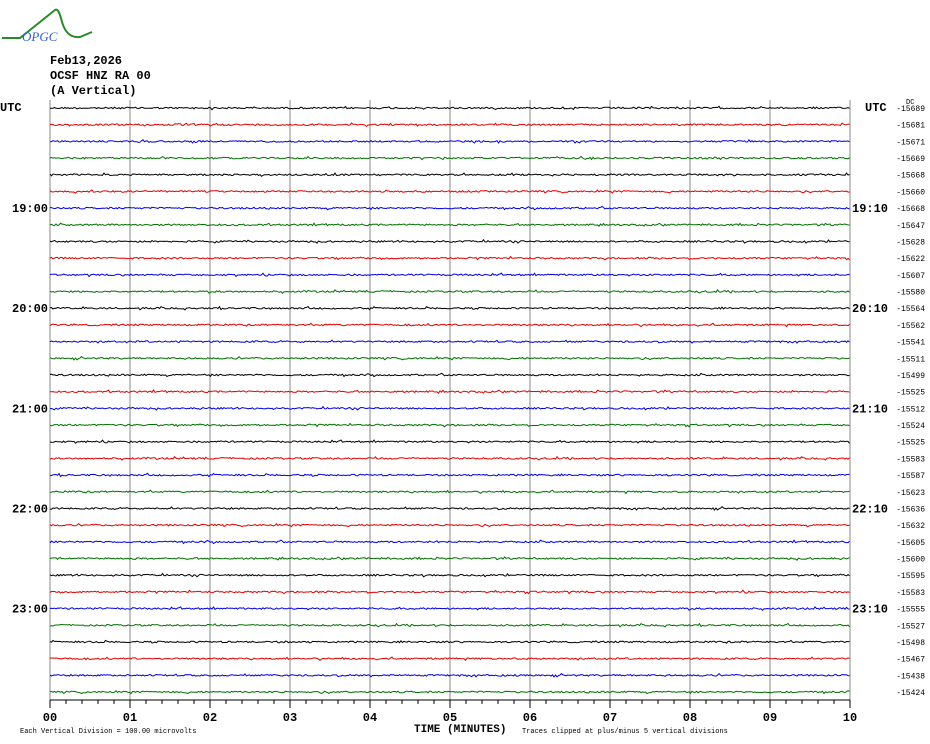  Describe the element at coordinates (690, 718) in the screenshot. I see `x-tick-label: 08` at that location.